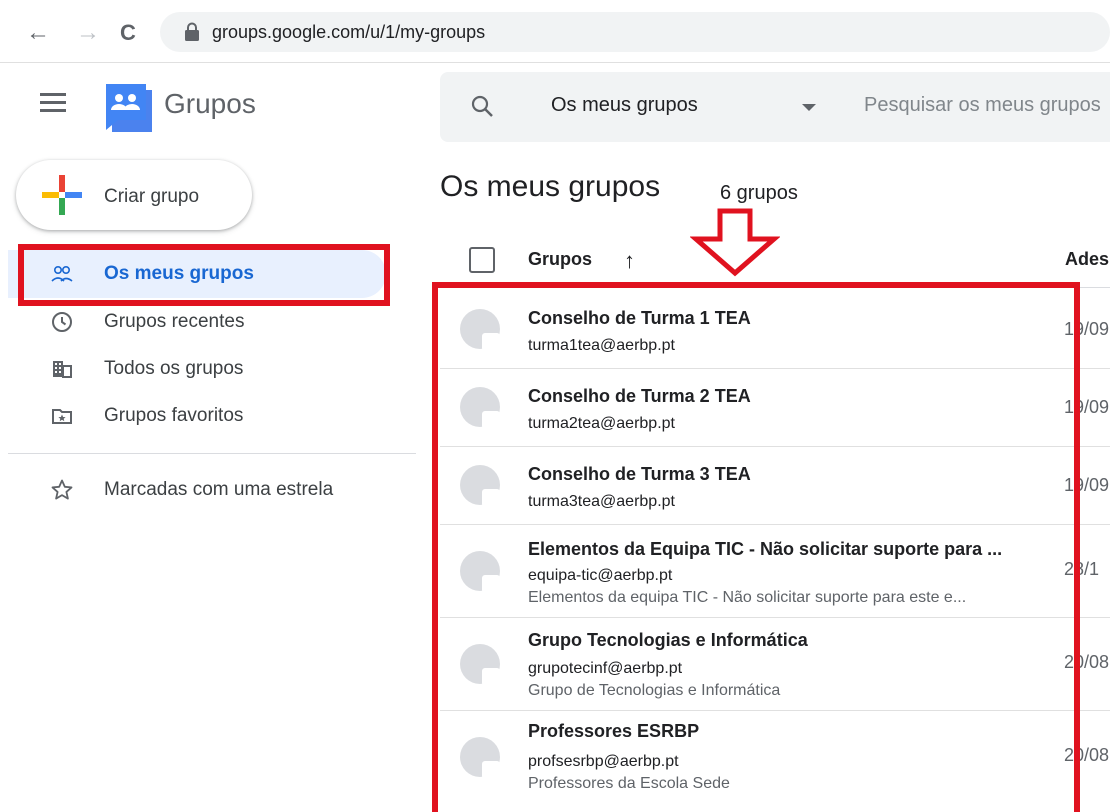  I want to click on annotation-down-arrow-icon, so click(735, 242).